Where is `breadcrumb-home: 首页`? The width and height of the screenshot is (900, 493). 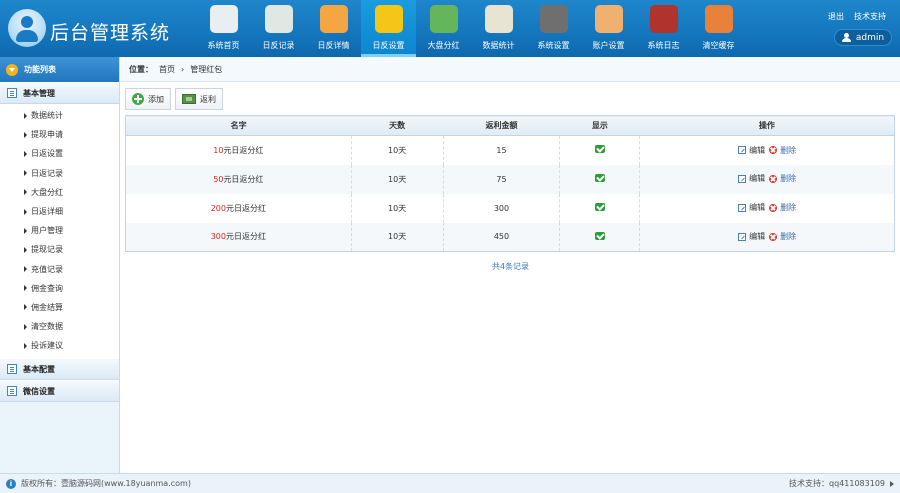
breadcrumb-home: 首页 is located at coordinates (167, 69).